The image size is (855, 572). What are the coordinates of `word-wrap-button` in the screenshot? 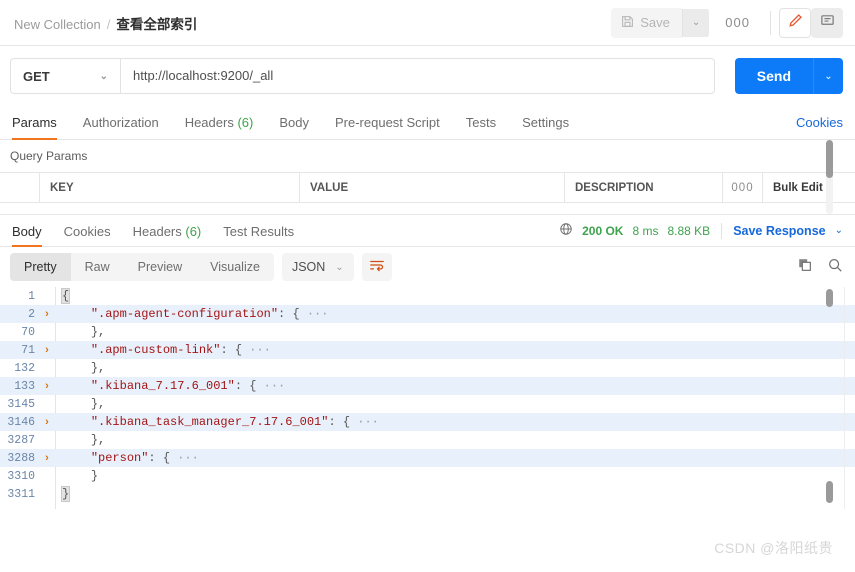 It's located at (376, 267).